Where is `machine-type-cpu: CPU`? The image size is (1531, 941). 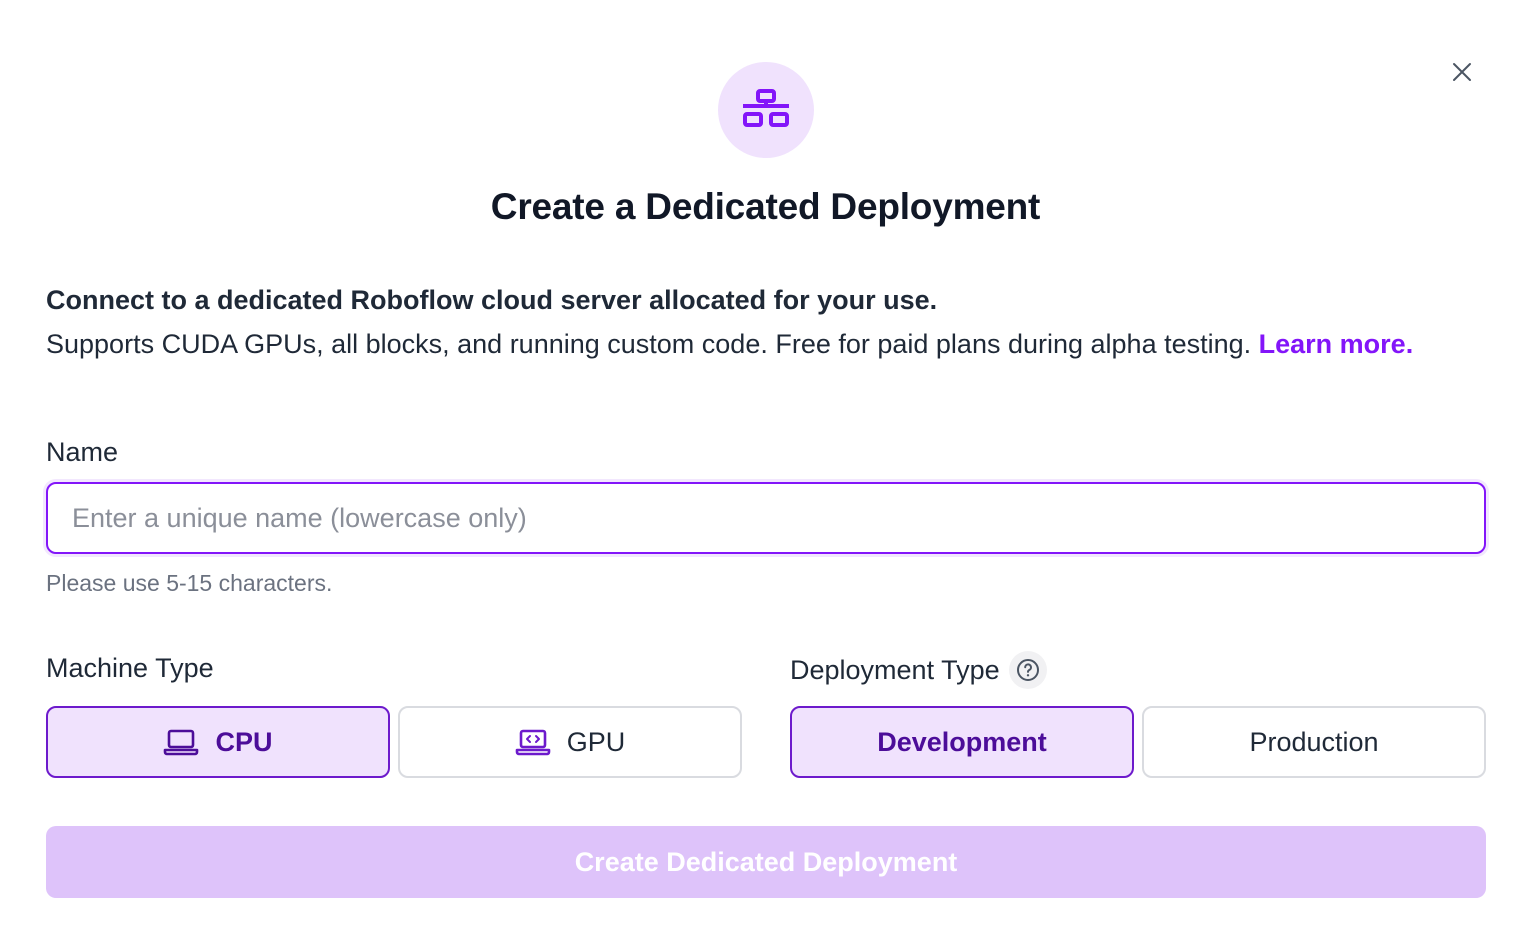
machine-type-cpu: CPU is located at coordinates (218, 742).